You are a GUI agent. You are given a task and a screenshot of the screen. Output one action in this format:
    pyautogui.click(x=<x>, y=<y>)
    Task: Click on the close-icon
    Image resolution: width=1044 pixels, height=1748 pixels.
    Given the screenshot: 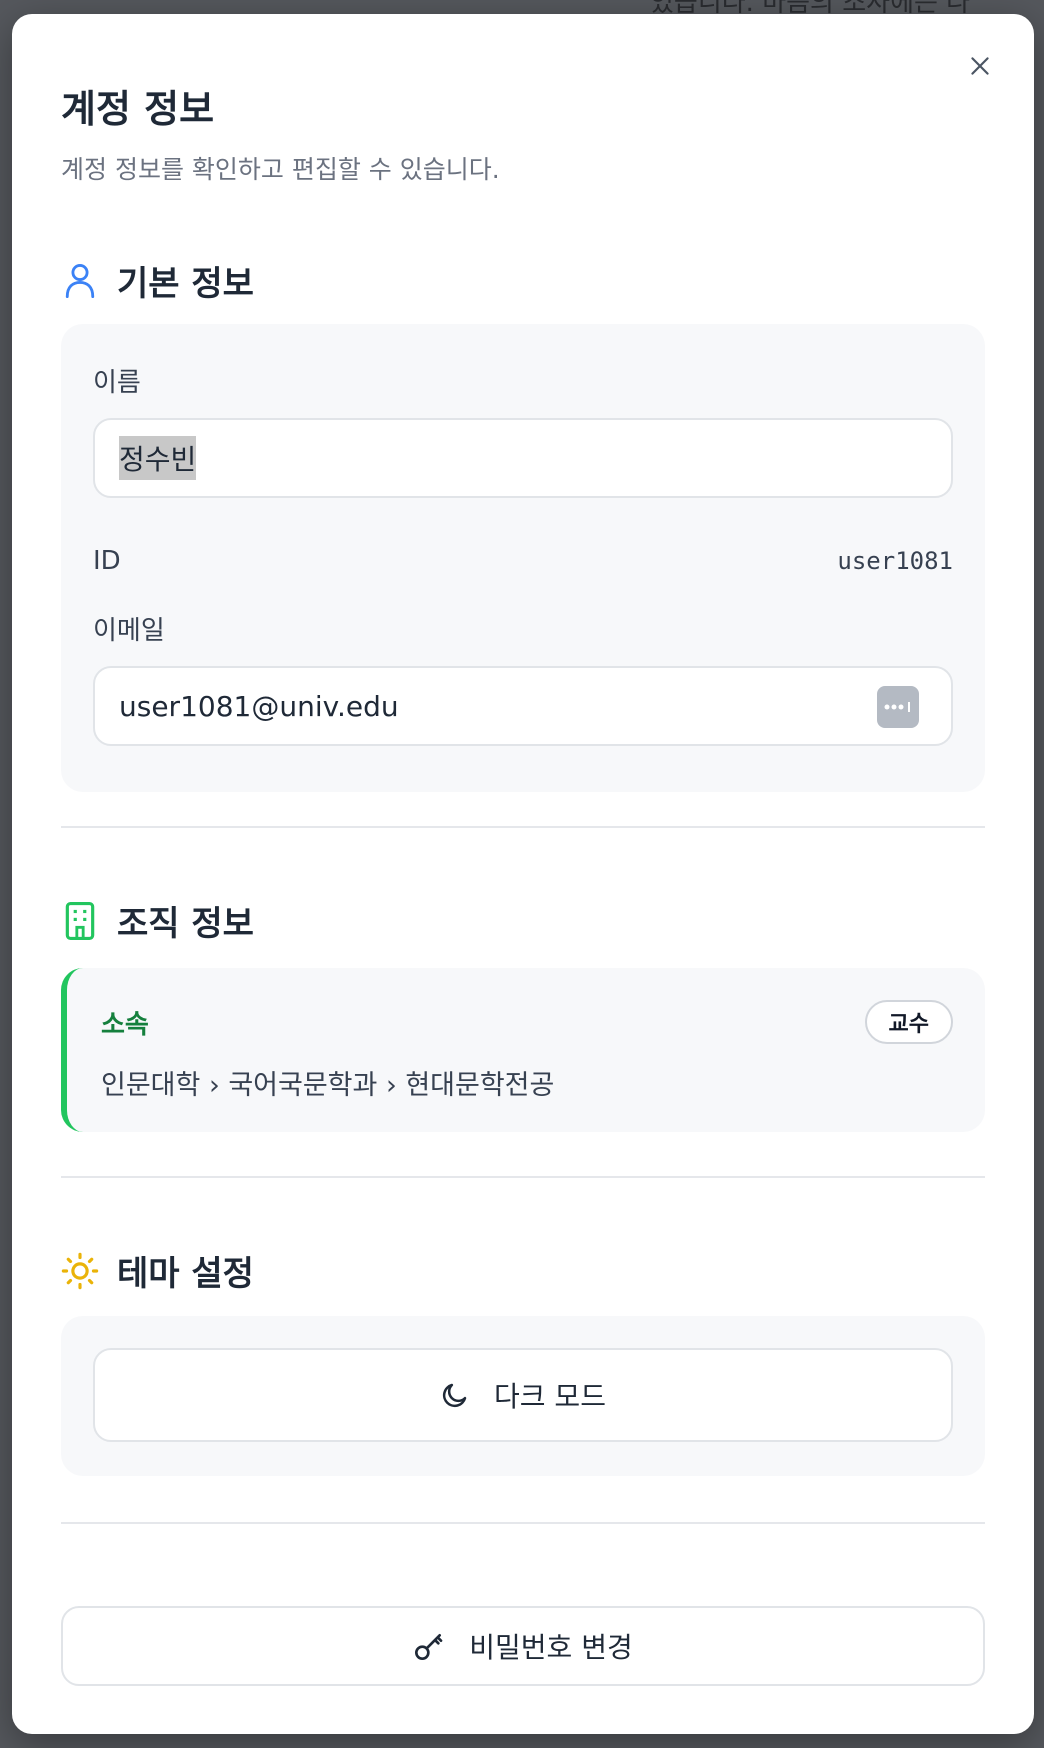 What is the action you would take?
    pyautogui.click(x=980, y=66)
    